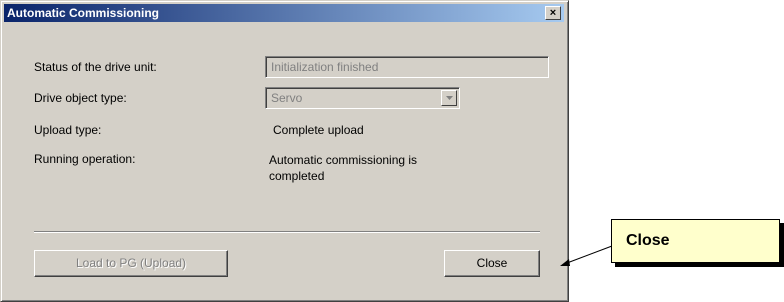 Image resolution: width=784 pixels, height=302 pixels. What do you see at coordinates (287, 98) in the screenshot?
I see `drive-object-value: Servo` at bounding box center [287, 98].